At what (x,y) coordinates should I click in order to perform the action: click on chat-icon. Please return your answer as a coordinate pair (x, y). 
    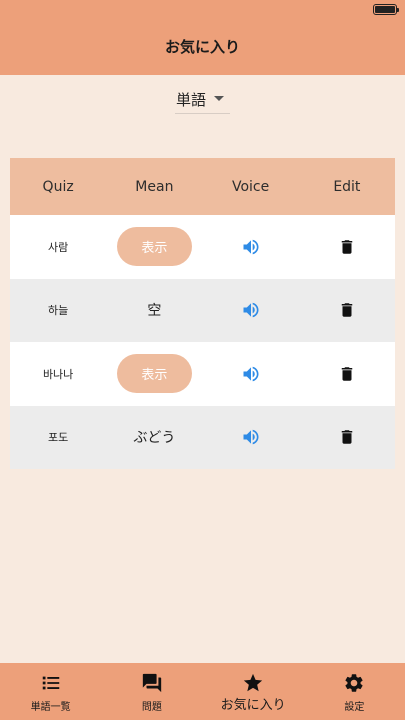
    Looking at the image, I should click on (152, 683).